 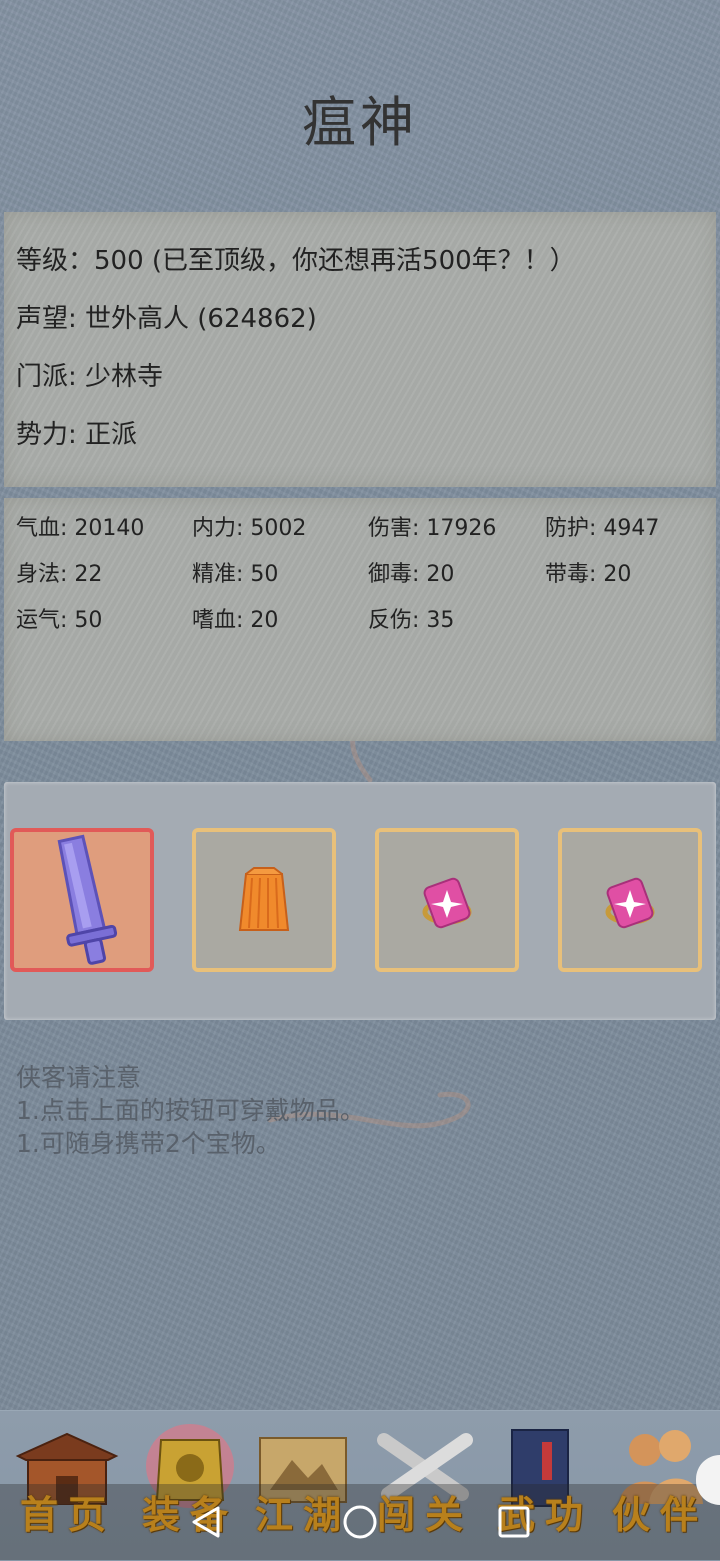 What do you see at coordinates (432, 528) in the screenshot?
I see `stat-damage: 伤害: 17926` at bounding box center [432, 528].